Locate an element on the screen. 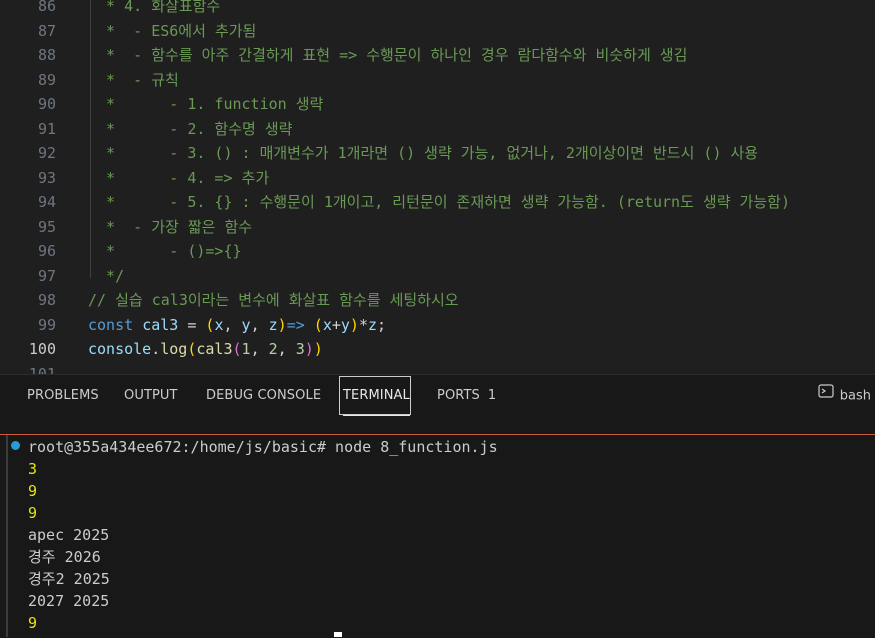 Image resolution: width=875 pixels, height=638 pixels. ports-count-badge: 1 is located at coordinates (492, 395).